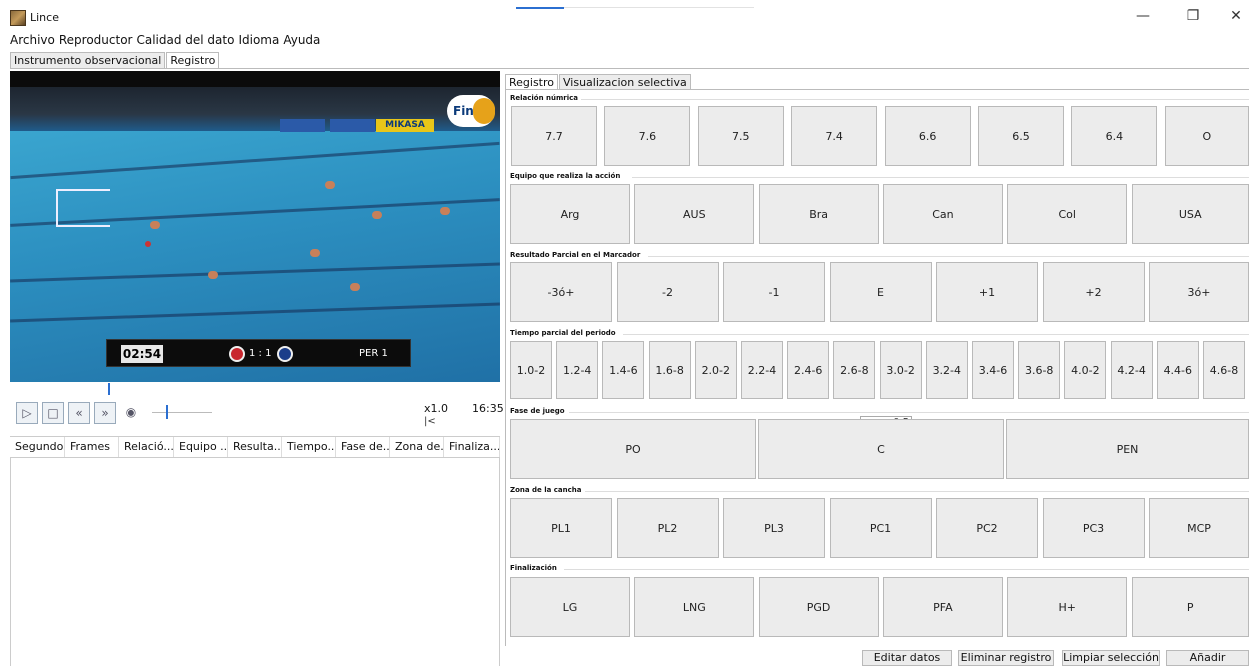  Describe the element at coordinates (942, 214) in the screenshot. I see `option-equipo-3: Can` at that location.